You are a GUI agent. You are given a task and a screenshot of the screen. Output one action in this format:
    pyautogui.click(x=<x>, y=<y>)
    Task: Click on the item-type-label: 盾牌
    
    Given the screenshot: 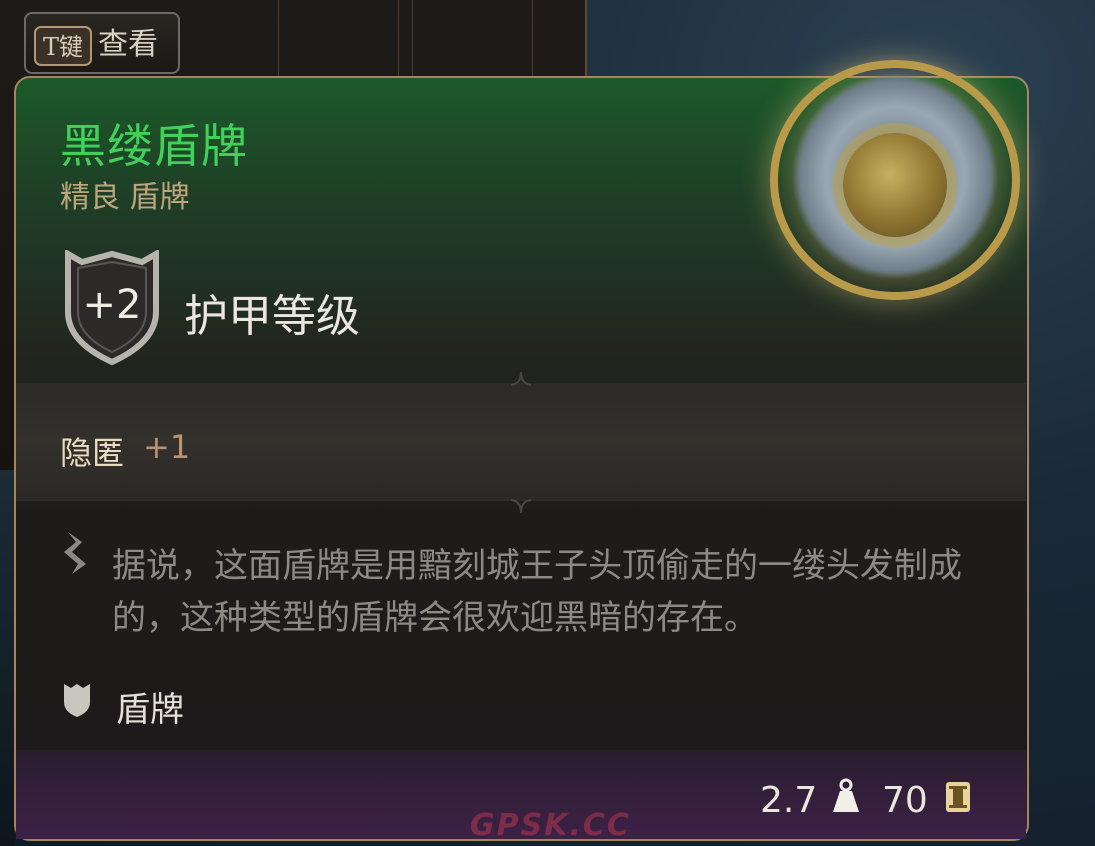 What is the action you would take?
    pyautogui.click(x=150, y=710)
    